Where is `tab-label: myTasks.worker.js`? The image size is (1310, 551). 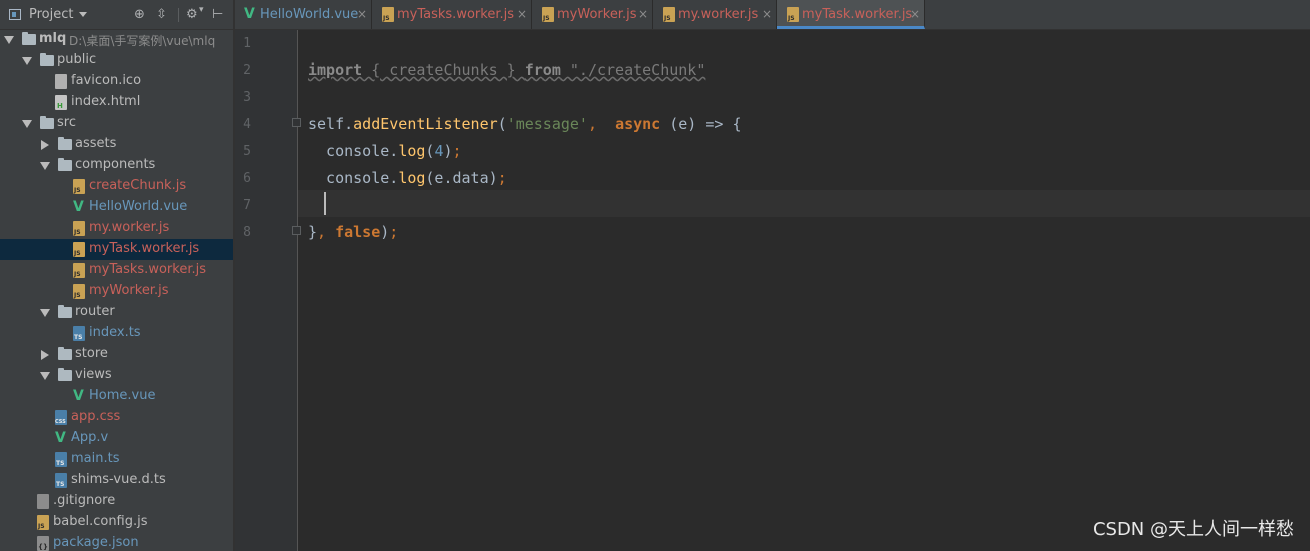 tab-label: myTasks.worker.js is located at coordinates (455, 14).